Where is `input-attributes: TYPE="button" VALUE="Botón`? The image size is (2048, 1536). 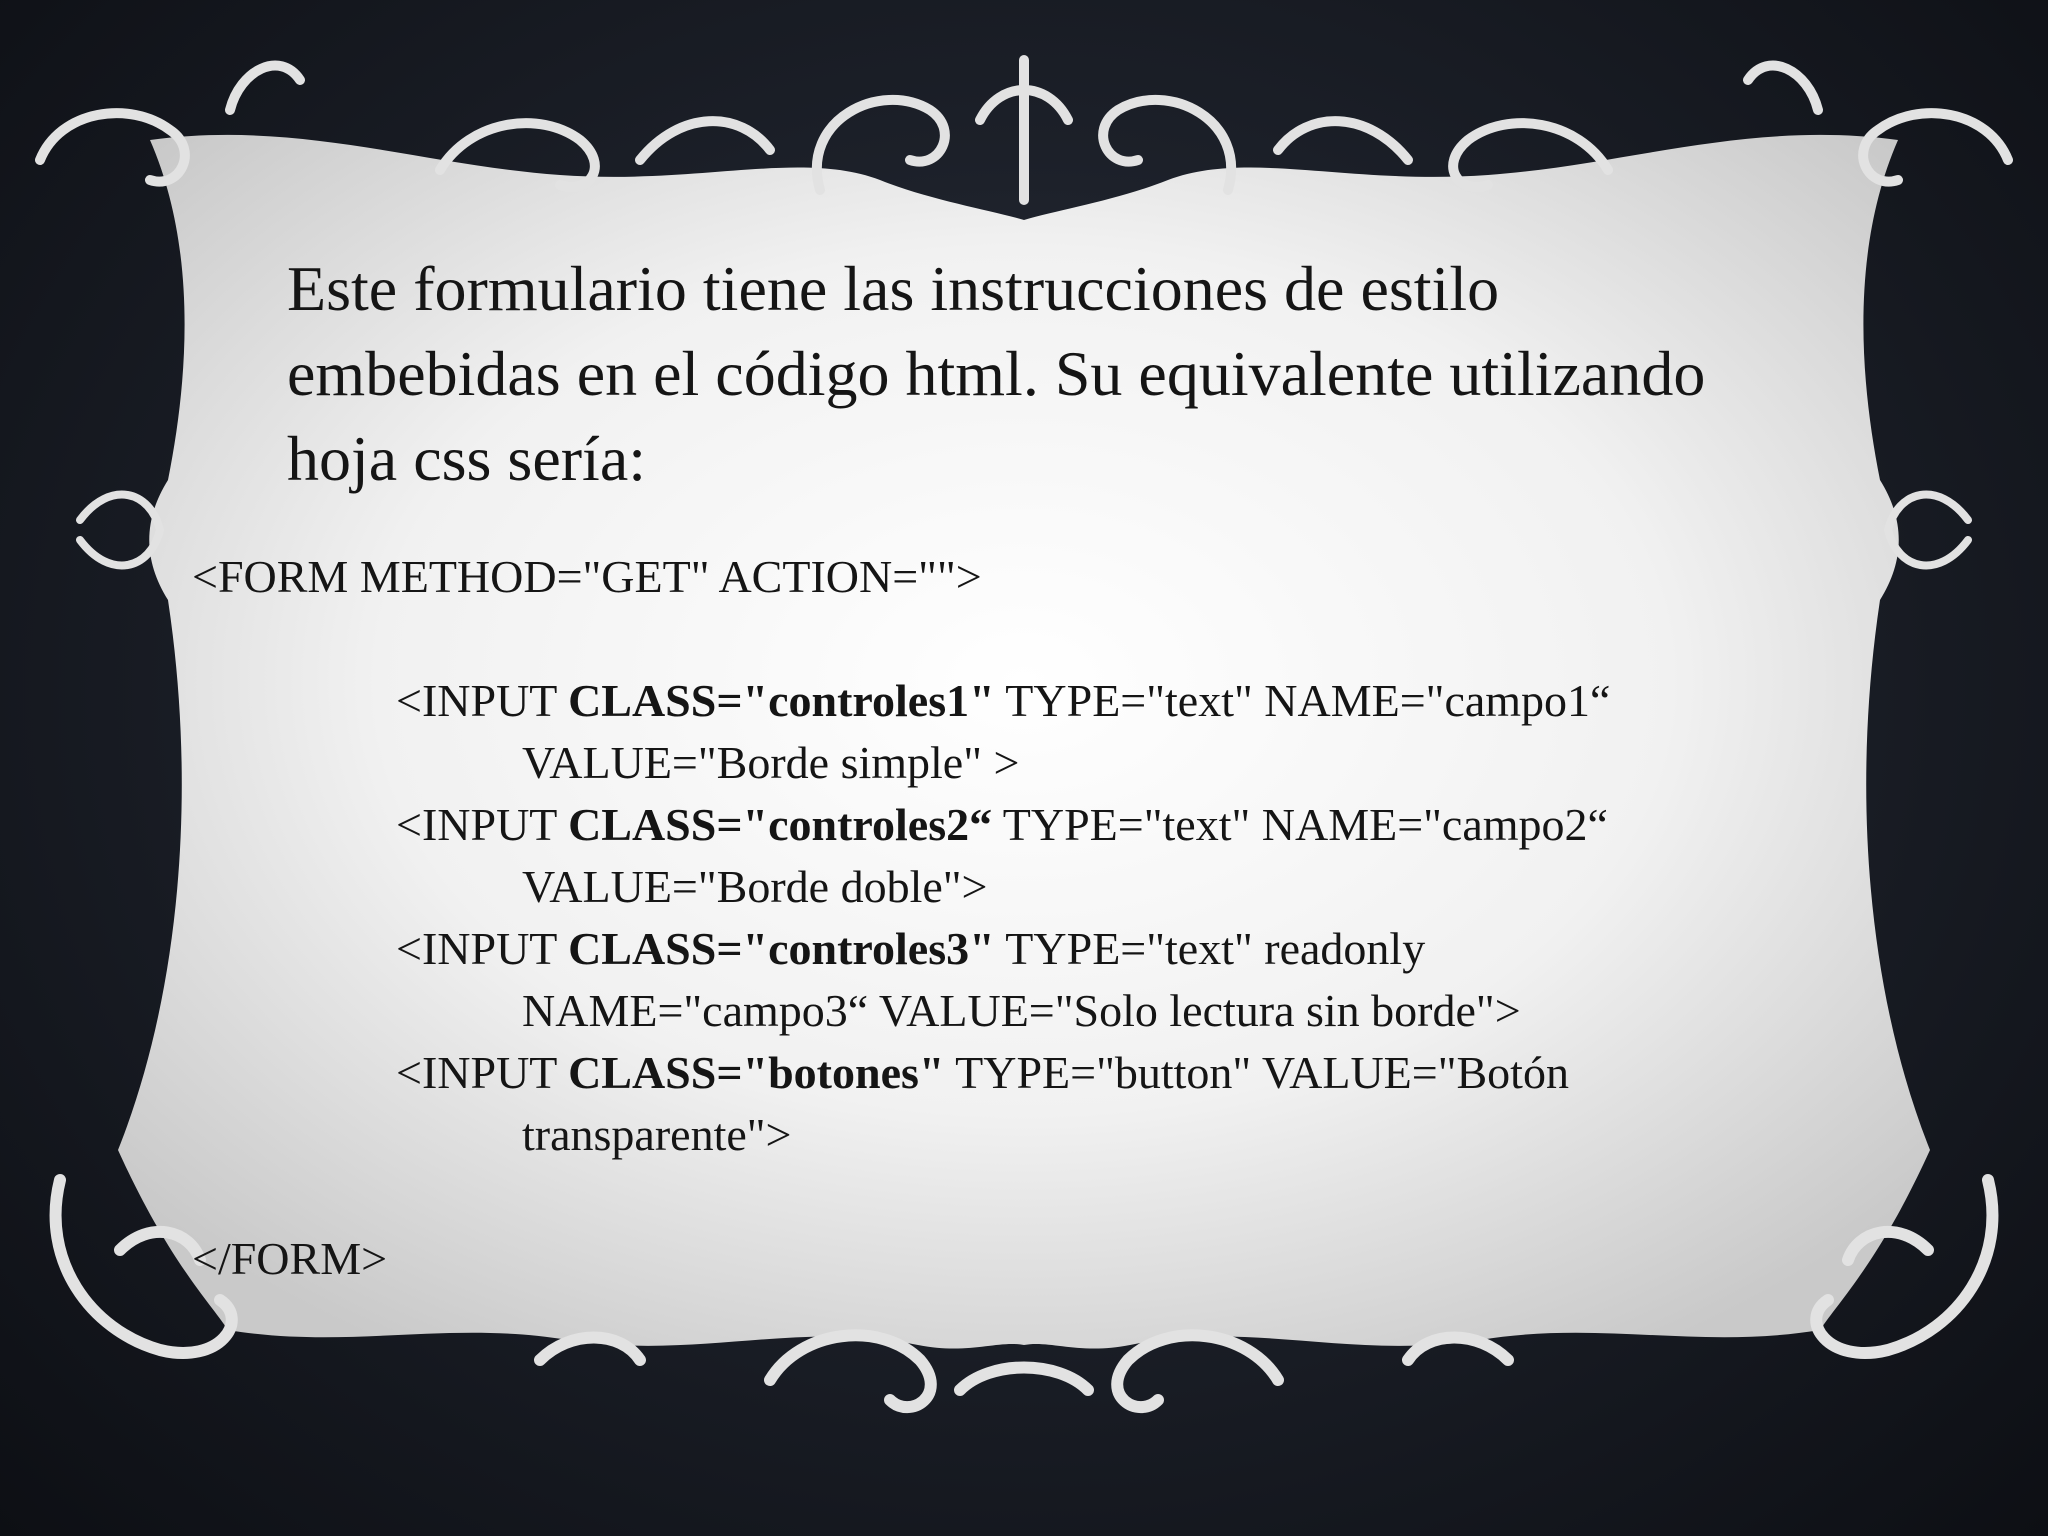 input-attributes: TYPE="button" VALUE="Botón is located at coordinates (1256, 1072).